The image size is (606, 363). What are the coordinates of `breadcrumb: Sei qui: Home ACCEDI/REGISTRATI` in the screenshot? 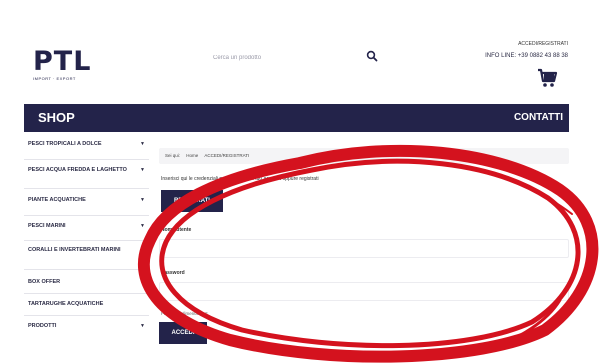 It's located at (364, 156).